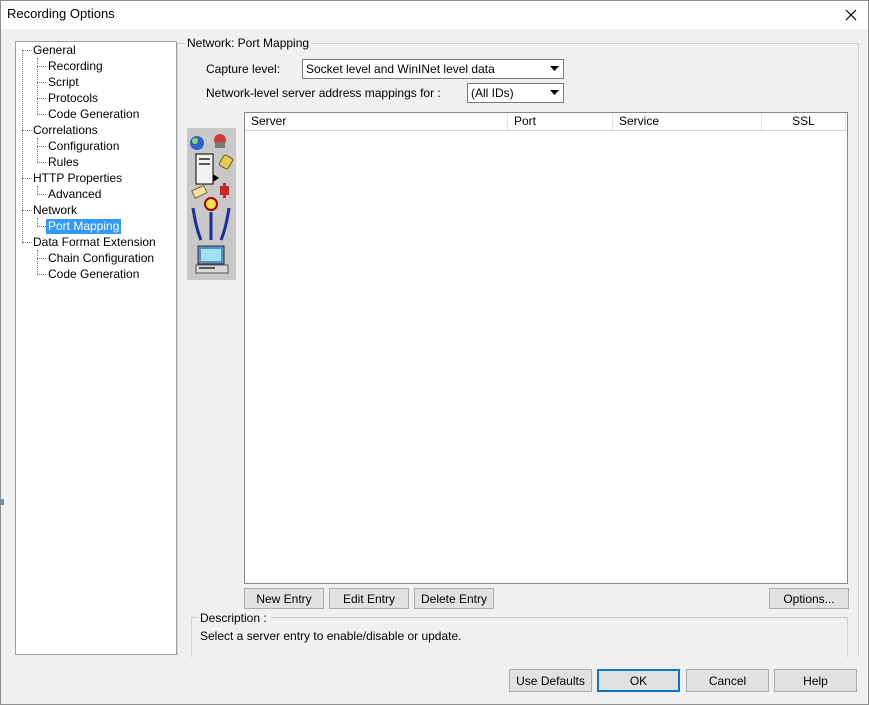 Image resolution: width=869 pixels, height=705 pixels. Describe the element at coordinates (83, 146) in the screenshot. I see `tree-item-configuration: Configuration` at that location.